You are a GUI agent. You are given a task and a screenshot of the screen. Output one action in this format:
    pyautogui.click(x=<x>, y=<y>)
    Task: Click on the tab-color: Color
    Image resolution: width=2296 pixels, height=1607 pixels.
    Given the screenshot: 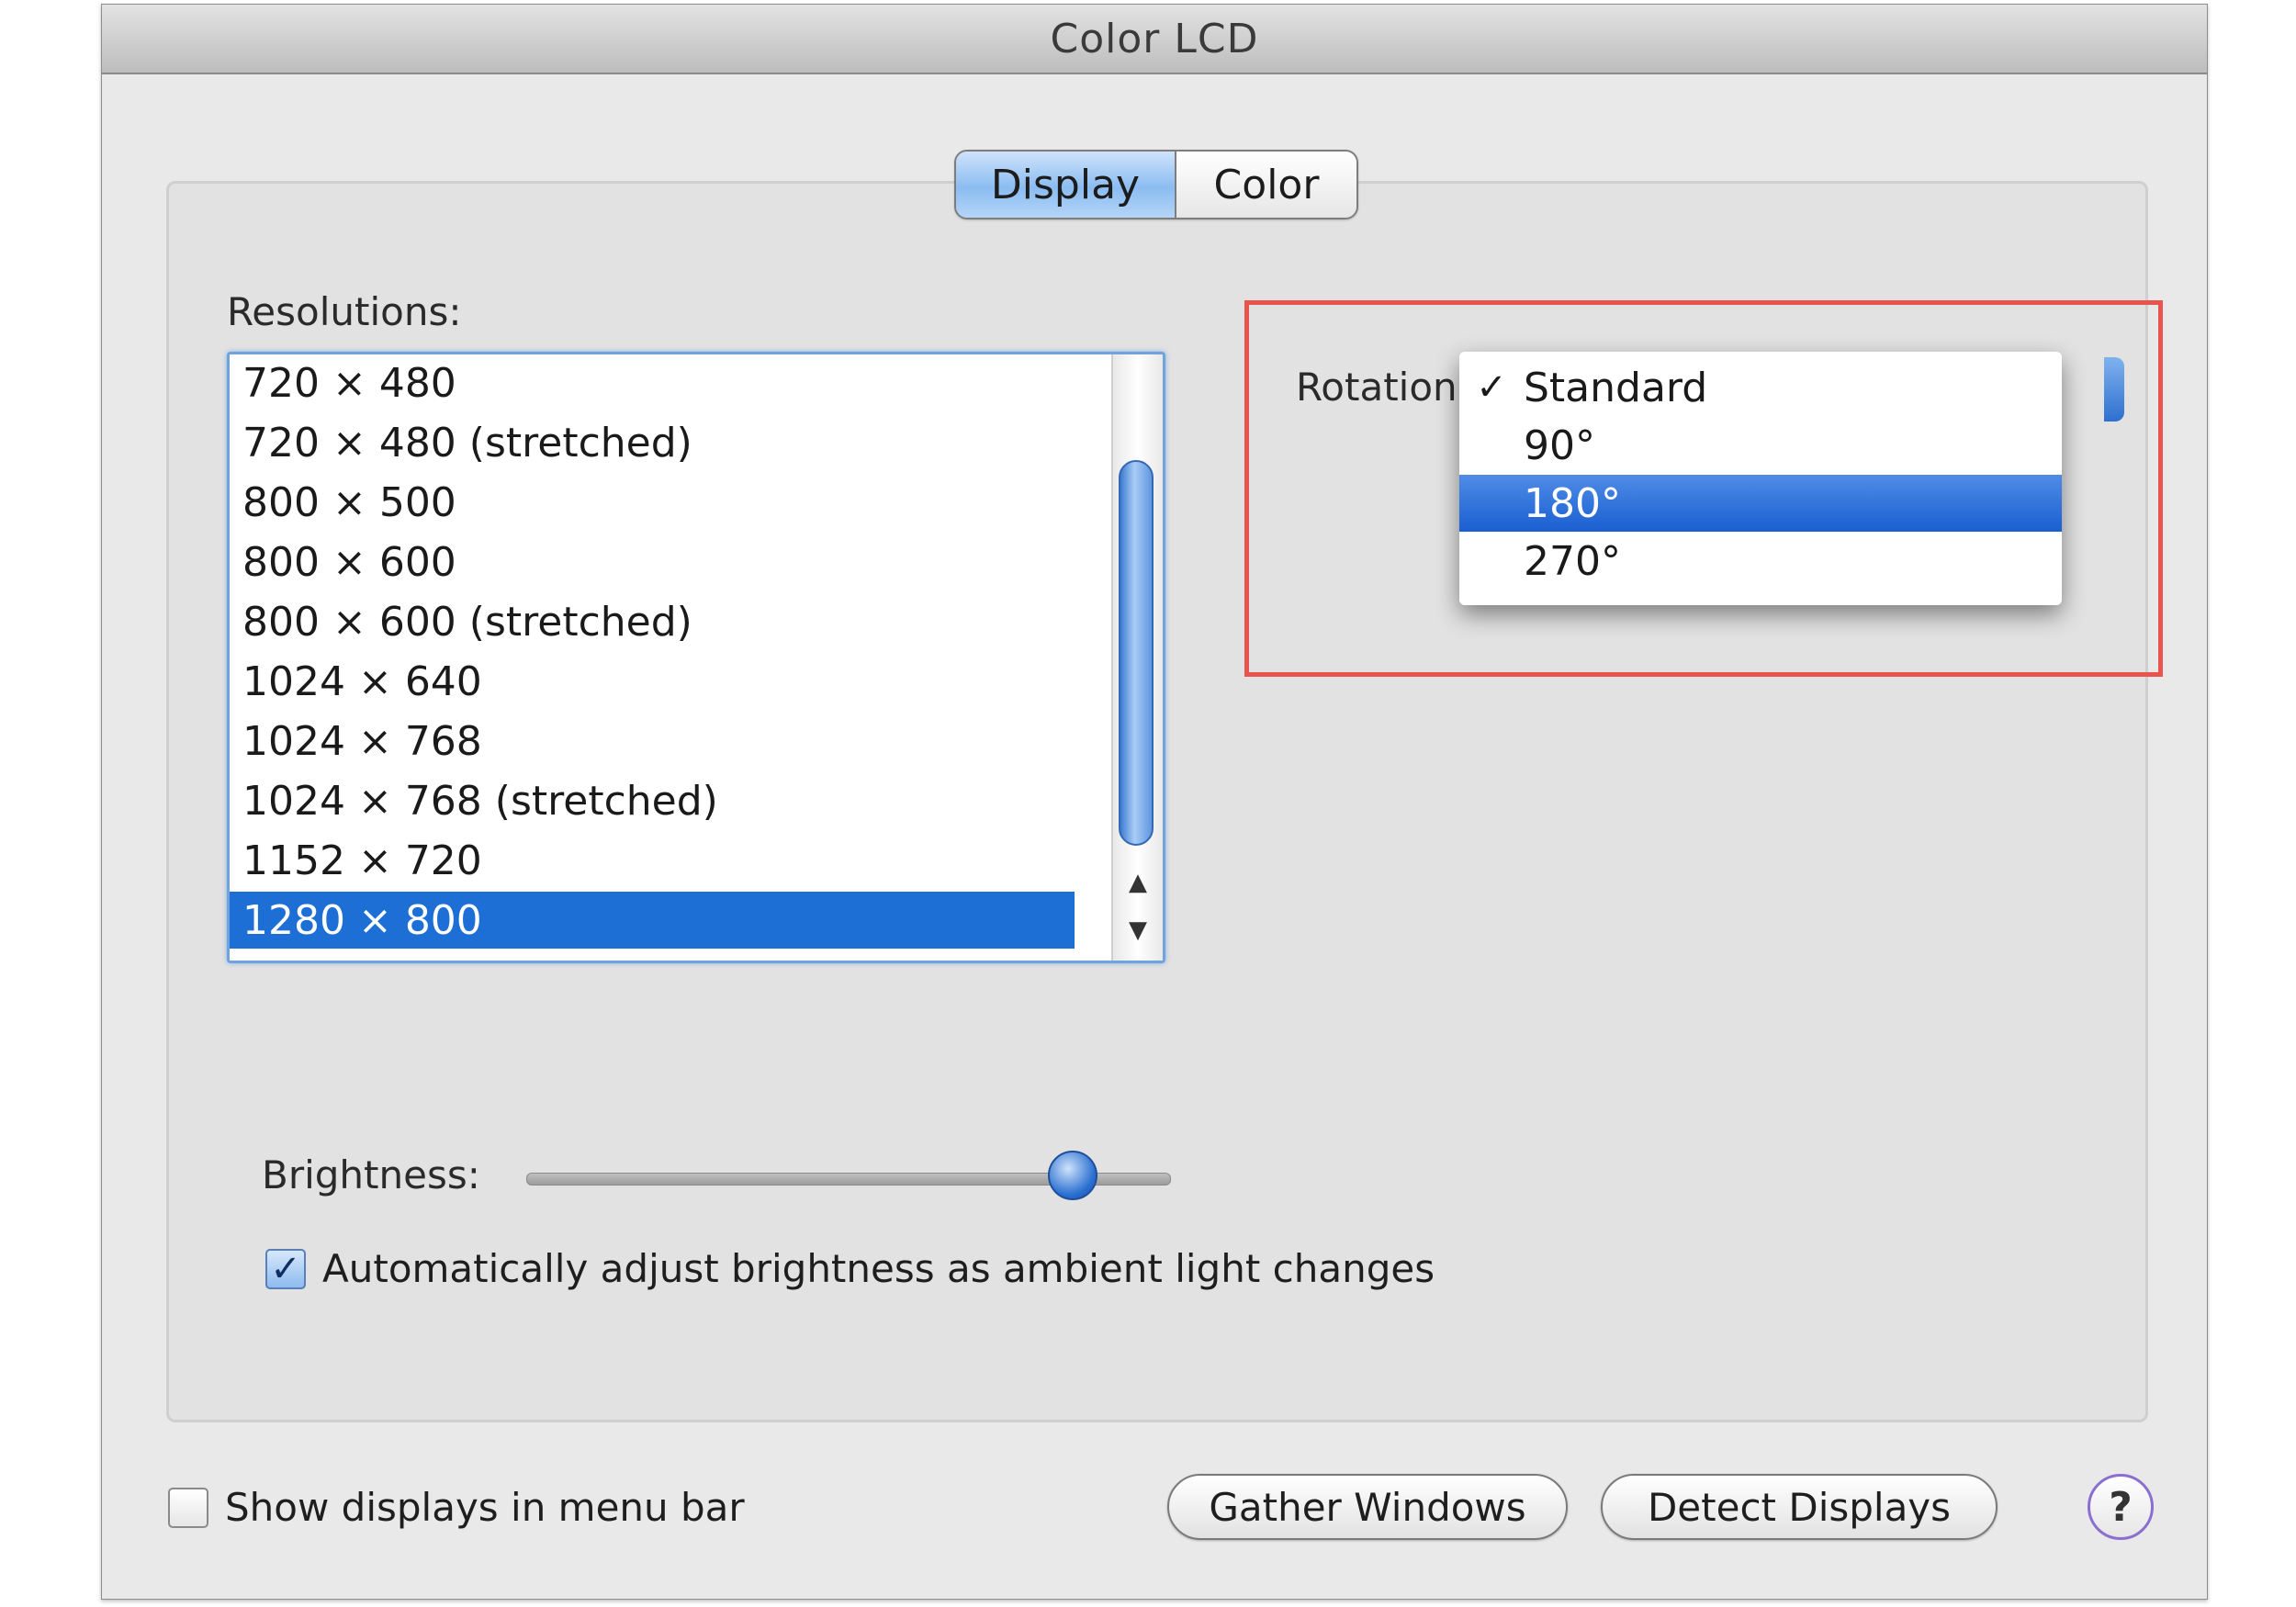 What is the action you would take?
    pyautogui.click(x=1266, y=185)
    